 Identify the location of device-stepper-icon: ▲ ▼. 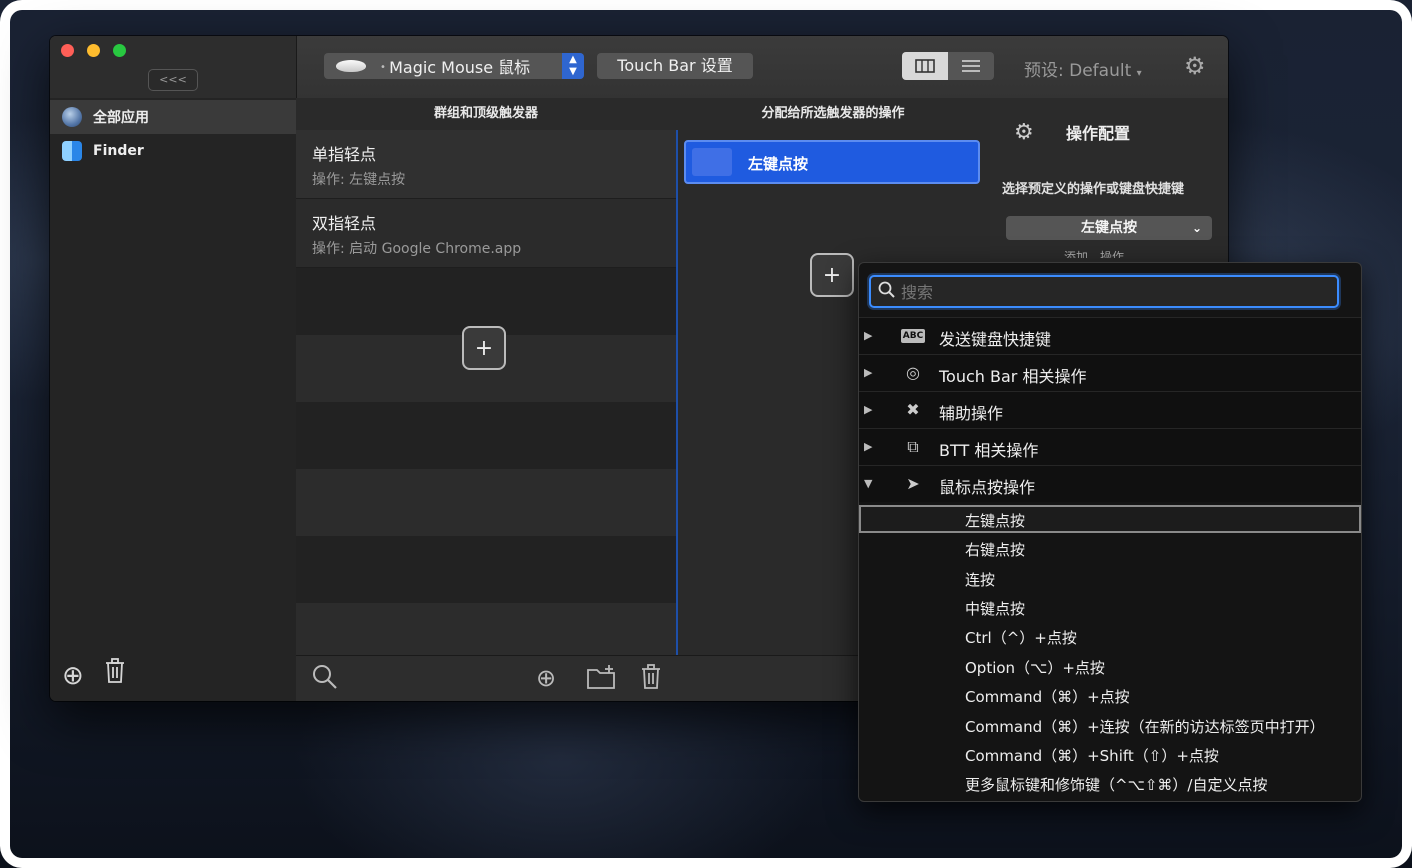
(573, 66).